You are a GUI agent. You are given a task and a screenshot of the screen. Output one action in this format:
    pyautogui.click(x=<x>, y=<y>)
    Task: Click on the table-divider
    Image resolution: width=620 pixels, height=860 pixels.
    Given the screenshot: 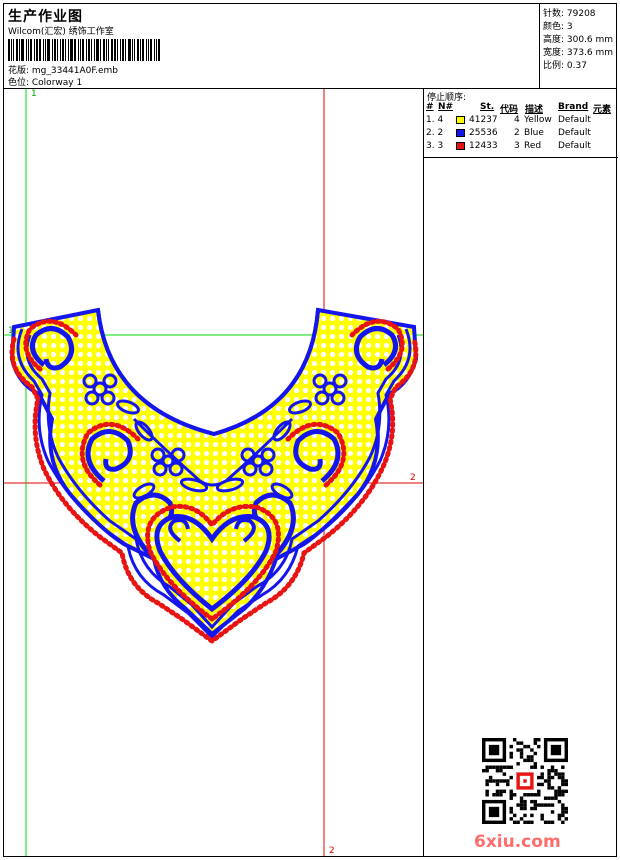 What is the action you would take?
    pyautogui.click(x=521, y=157)
    